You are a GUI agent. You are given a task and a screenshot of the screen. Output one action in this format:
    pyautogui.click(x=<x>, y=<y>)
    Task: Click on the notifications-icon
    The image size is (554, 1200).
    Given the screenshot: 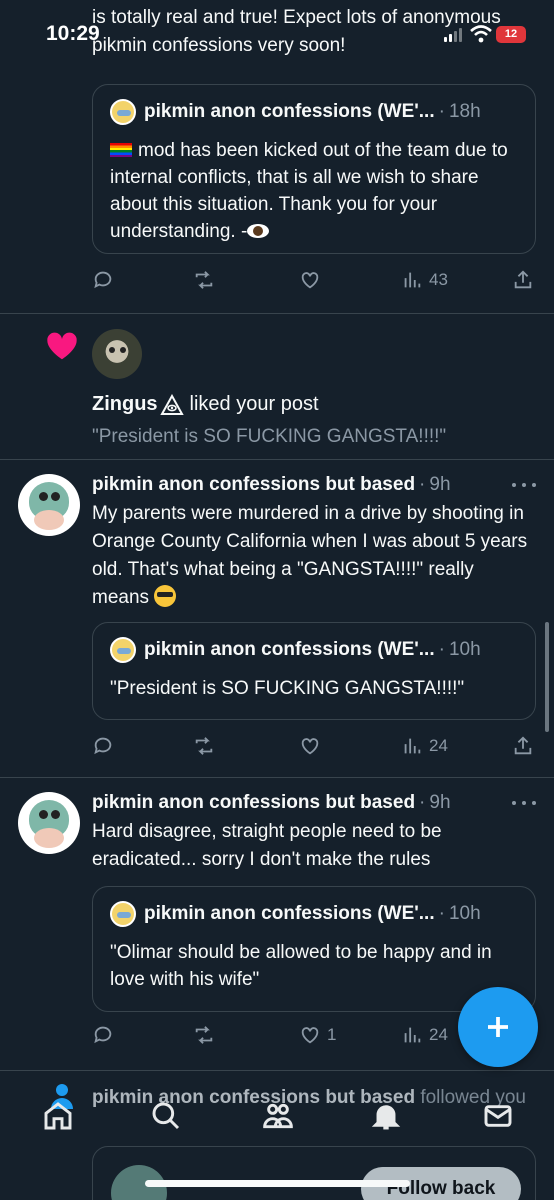 What is the action you would take?
    pyautogui.click(x=386, y=1117)
    